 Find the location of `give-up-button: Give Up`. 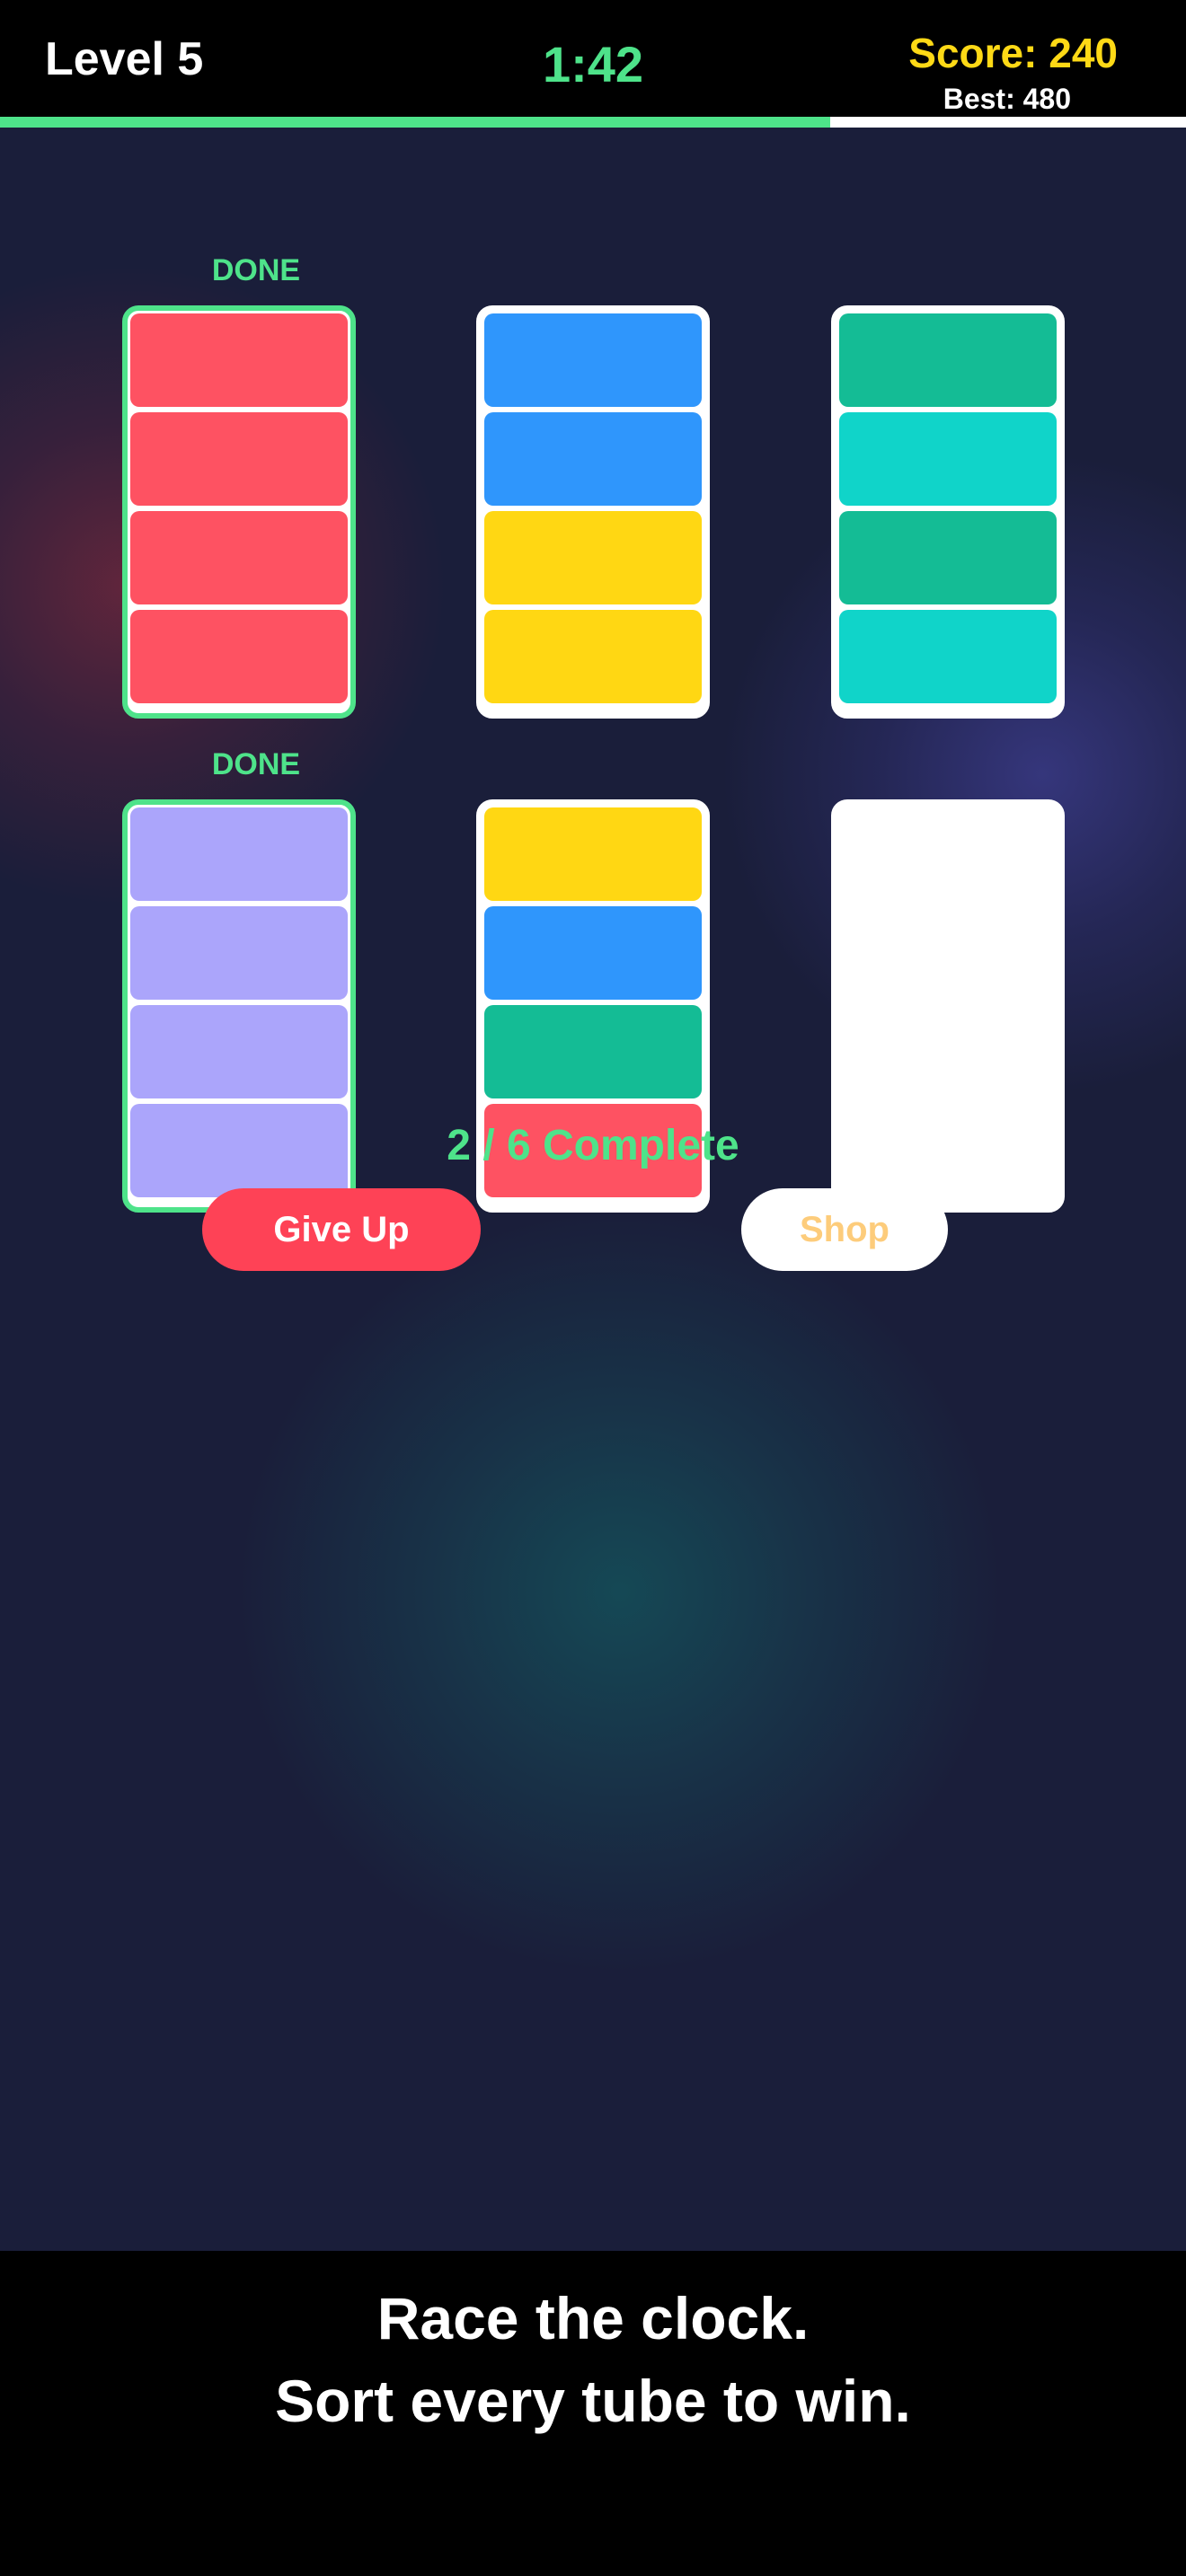

give-up-button: Give Up is located at coordinates (341, 1229).